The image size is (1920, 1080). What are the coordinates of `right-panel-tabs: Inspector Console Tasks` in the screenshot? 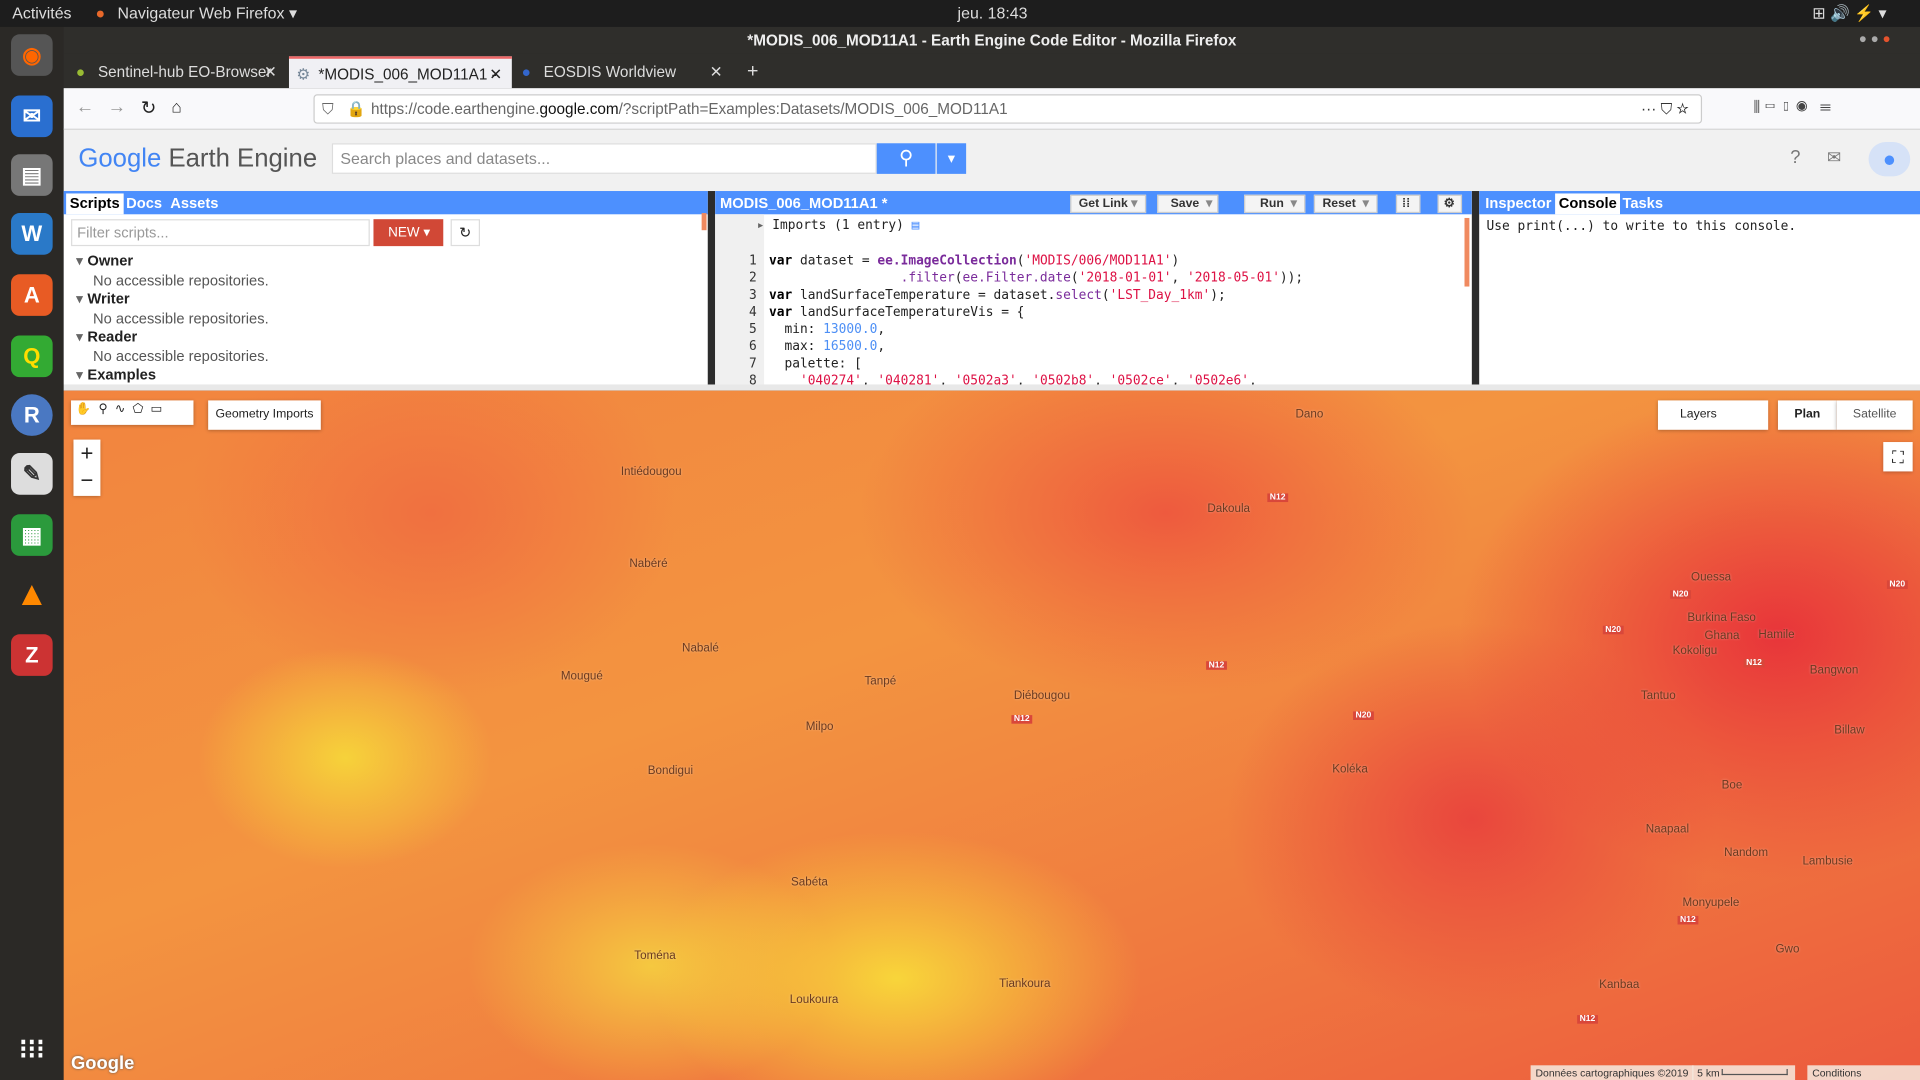 It's located at (1699, 203).